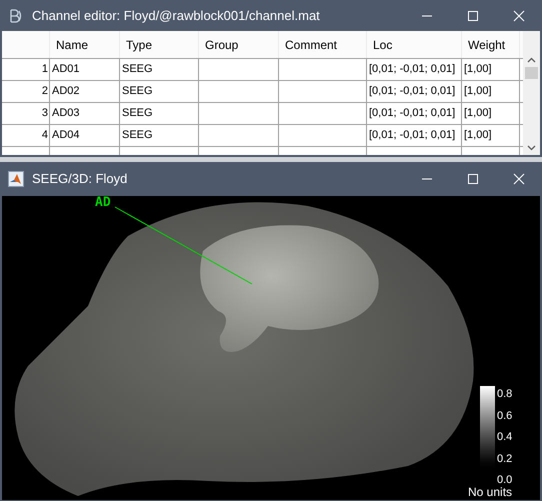 This screenshot has height=501, width=542. I want to click on row-number: 4, so click(26, 135).